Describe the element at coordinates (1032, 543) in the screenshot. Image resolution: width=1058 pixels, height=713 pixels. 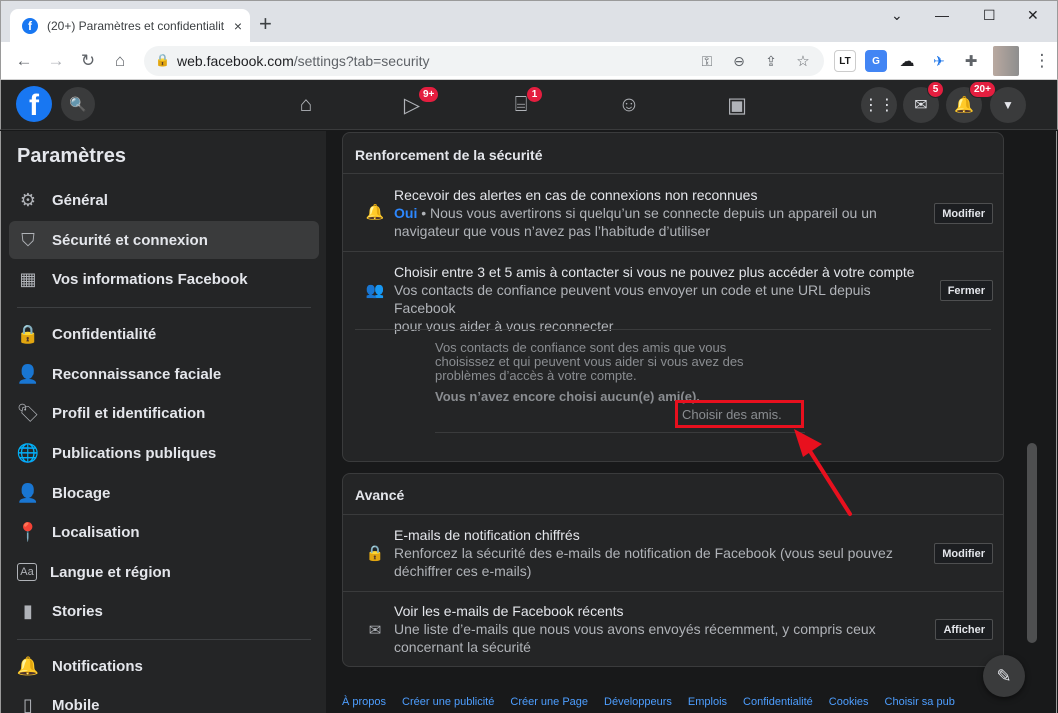
I see `page-scrollbar-thumb` at that location.